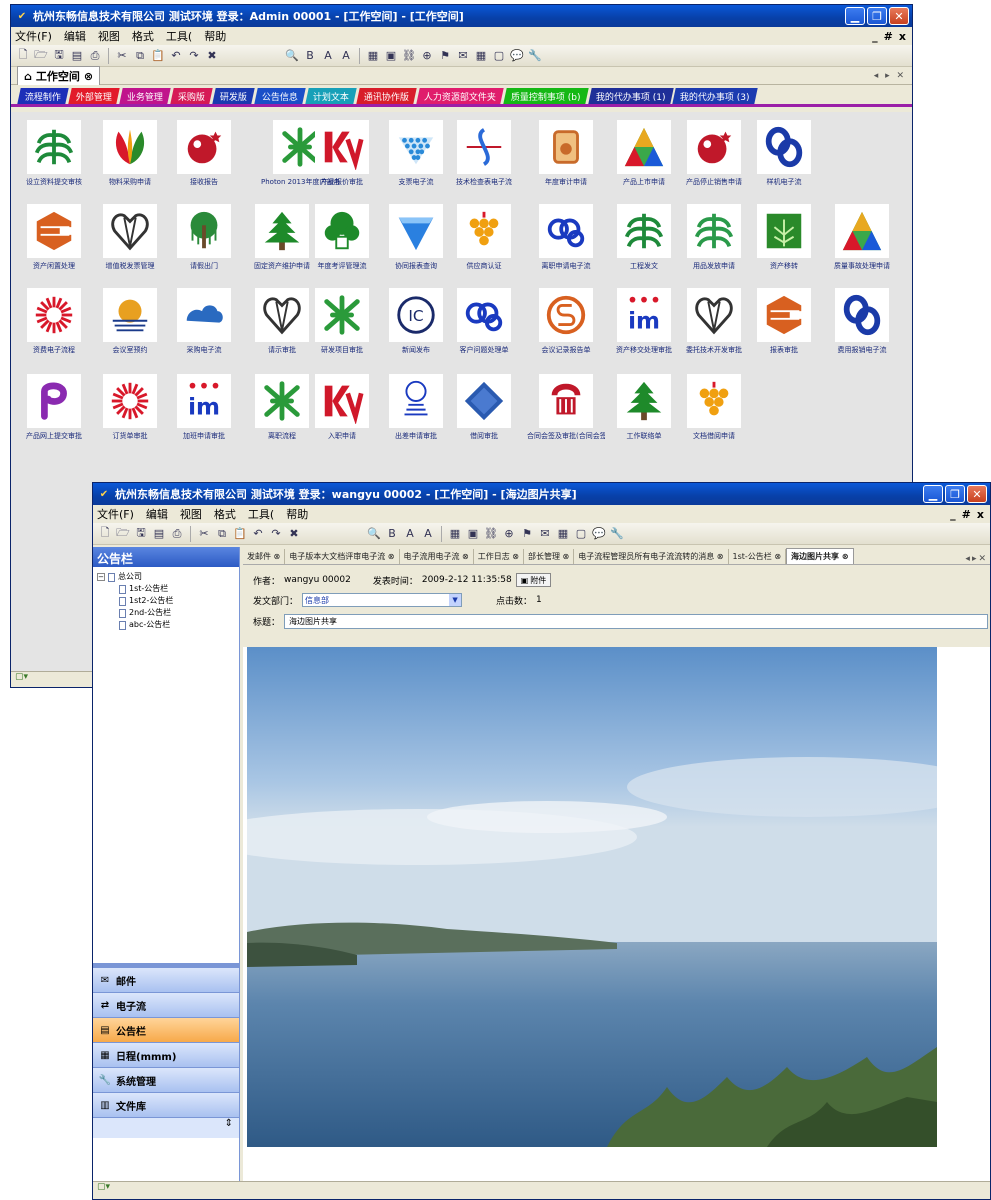 The image size is (991, 1200). What do you see at coordinates (109, 36) in the screenshot?
I see `menu-view: 视图` at bounding box center [109, 36].